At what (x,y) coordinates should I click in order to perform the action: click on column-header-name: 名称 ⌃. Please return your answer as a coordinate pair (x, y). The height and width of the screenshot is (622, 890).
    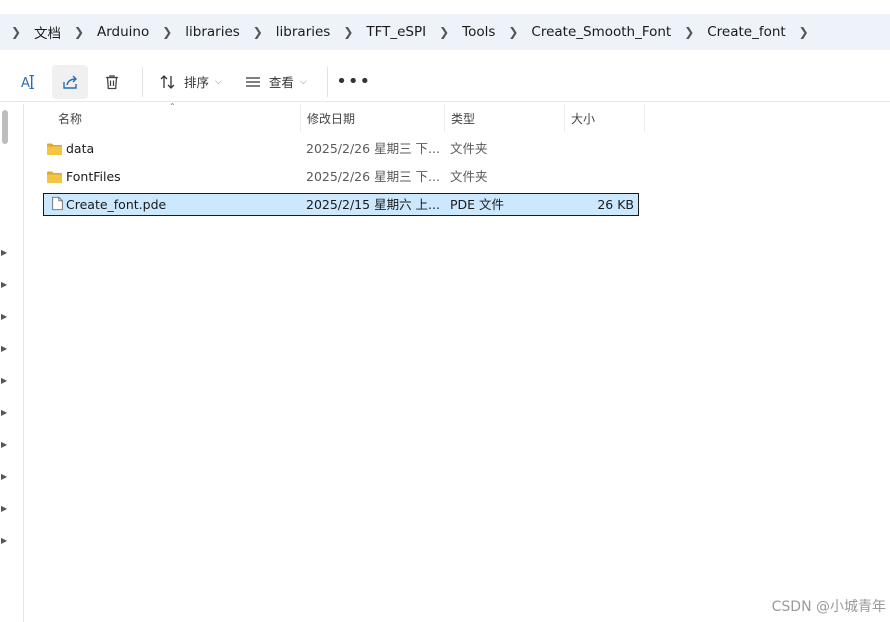
    Looking at the image, I should click on (162, 117).